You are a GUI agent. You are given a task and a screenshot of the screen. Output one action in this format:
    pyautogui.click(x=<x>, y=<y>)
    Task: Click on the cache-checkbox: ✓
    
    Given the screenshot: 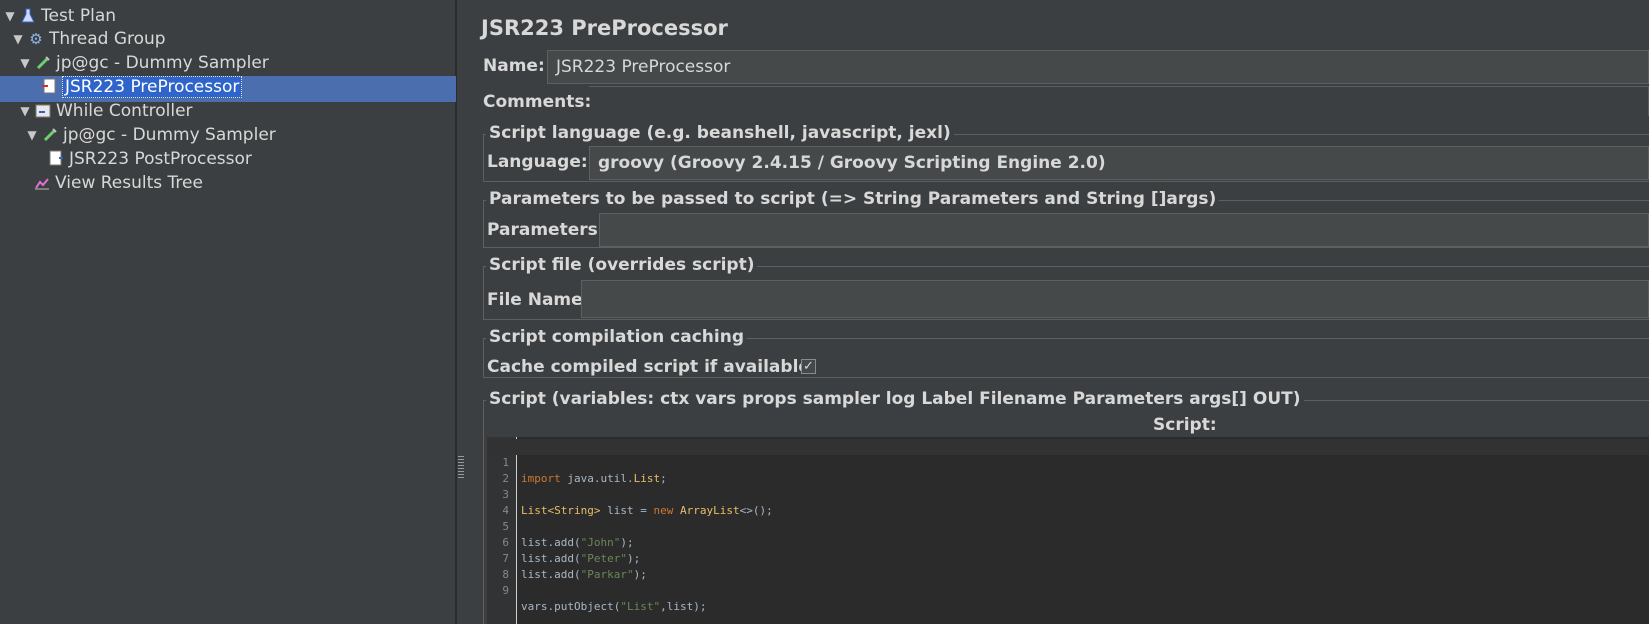 What is the action you would take?
    pyautogui.click(x=808, y=366)
    